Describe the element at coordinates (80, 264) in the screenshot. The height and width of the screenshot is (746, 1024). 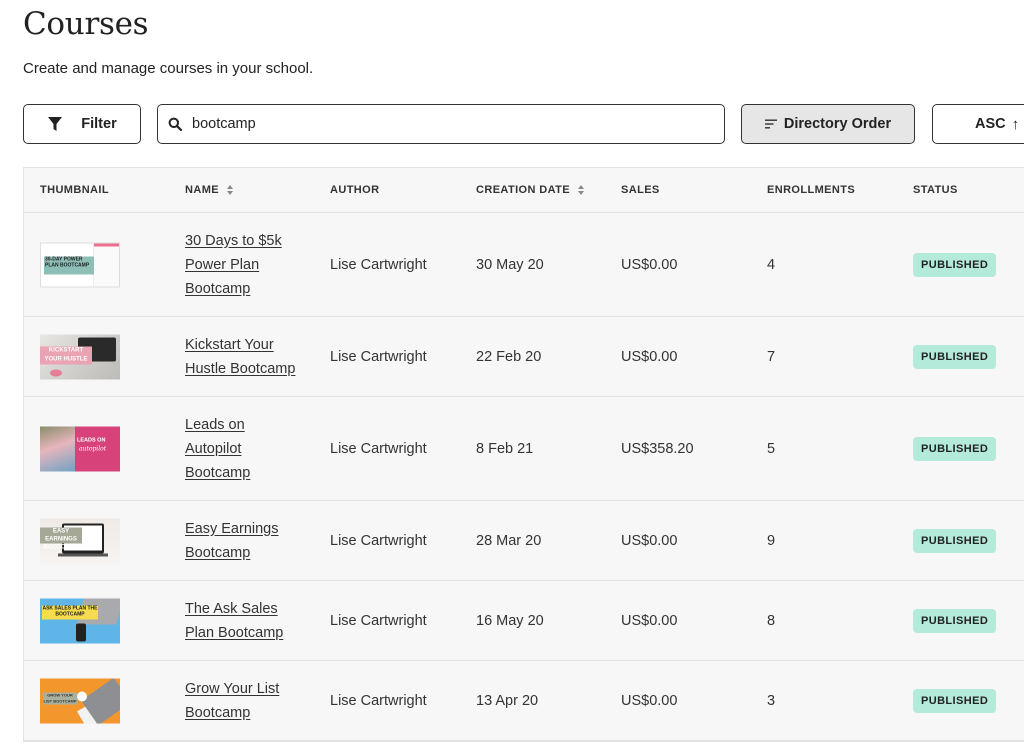
I see `course-thumbnail: 30-DAY POWER PLAN BOOTCAMP` at that location.